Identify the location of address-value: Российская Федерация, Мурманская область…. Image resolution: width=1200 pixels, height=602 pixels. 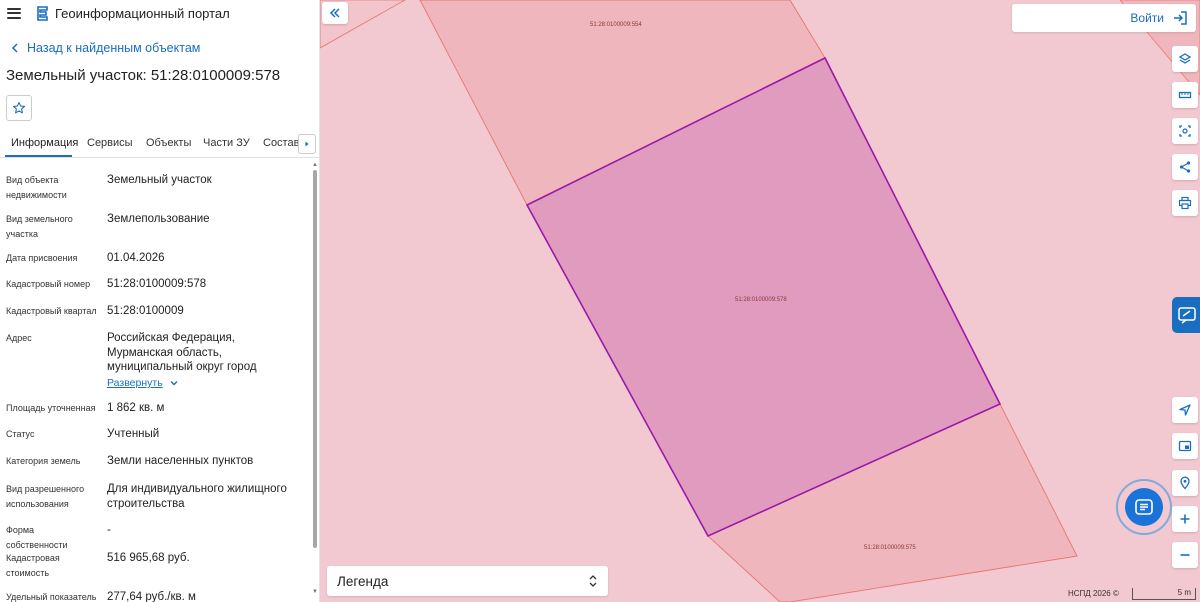
(182, 352).